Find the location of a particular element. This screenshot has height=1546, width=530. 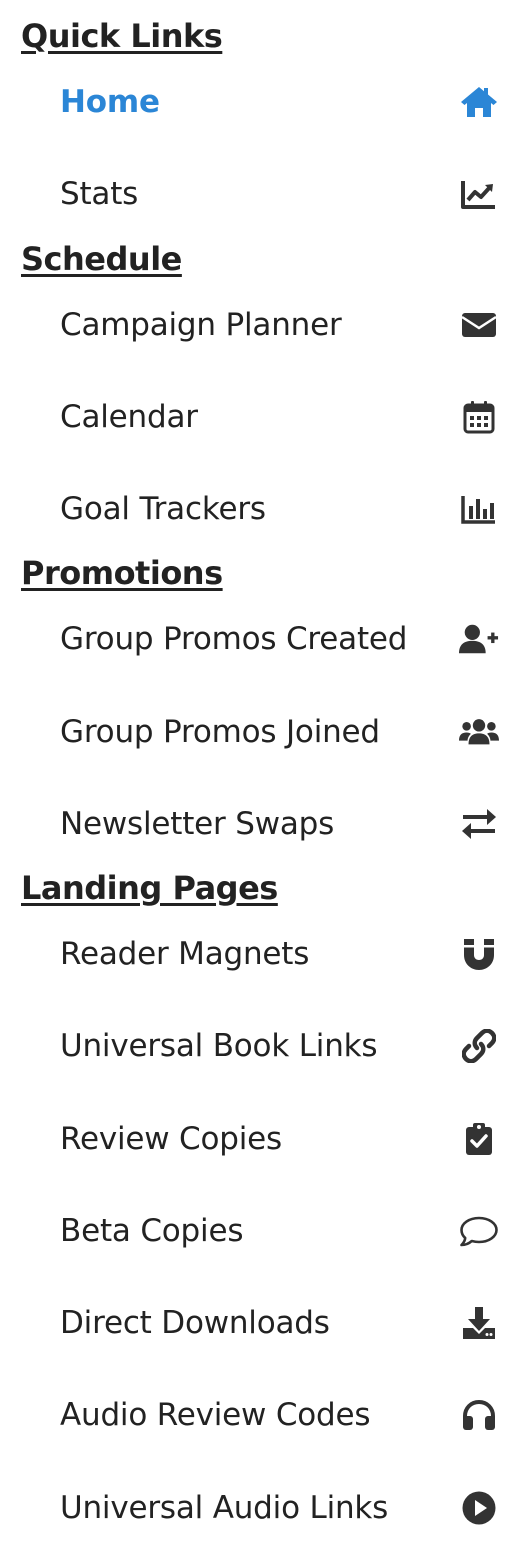

nav-item-group-promos-created: Group Promos Created is located at coordinates (265, 639).